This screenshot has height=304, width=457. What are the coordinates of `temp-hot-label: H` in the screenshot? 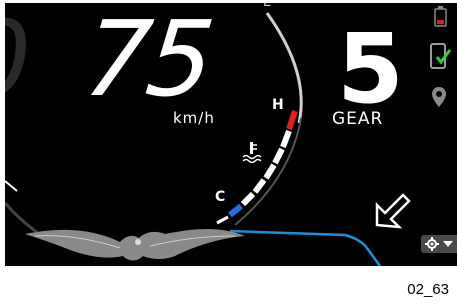 It's located at (278, 105).